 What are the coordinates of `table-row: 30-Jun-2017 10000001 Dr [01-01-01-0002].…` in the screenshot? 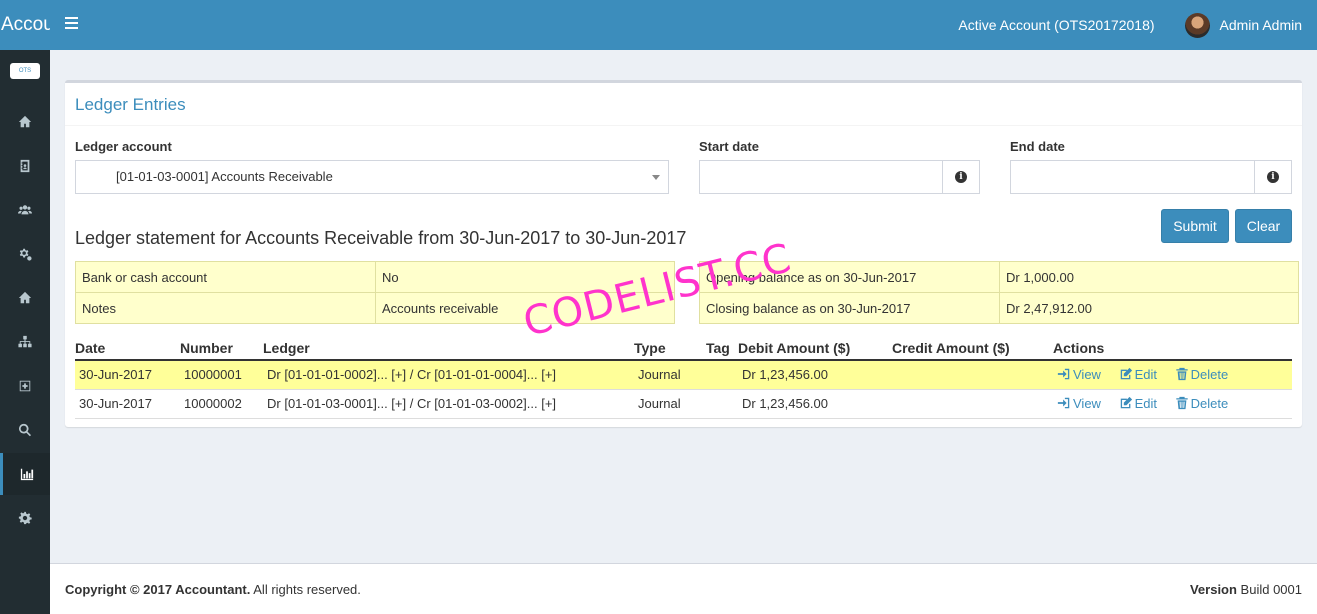 It's located at (683, 375).